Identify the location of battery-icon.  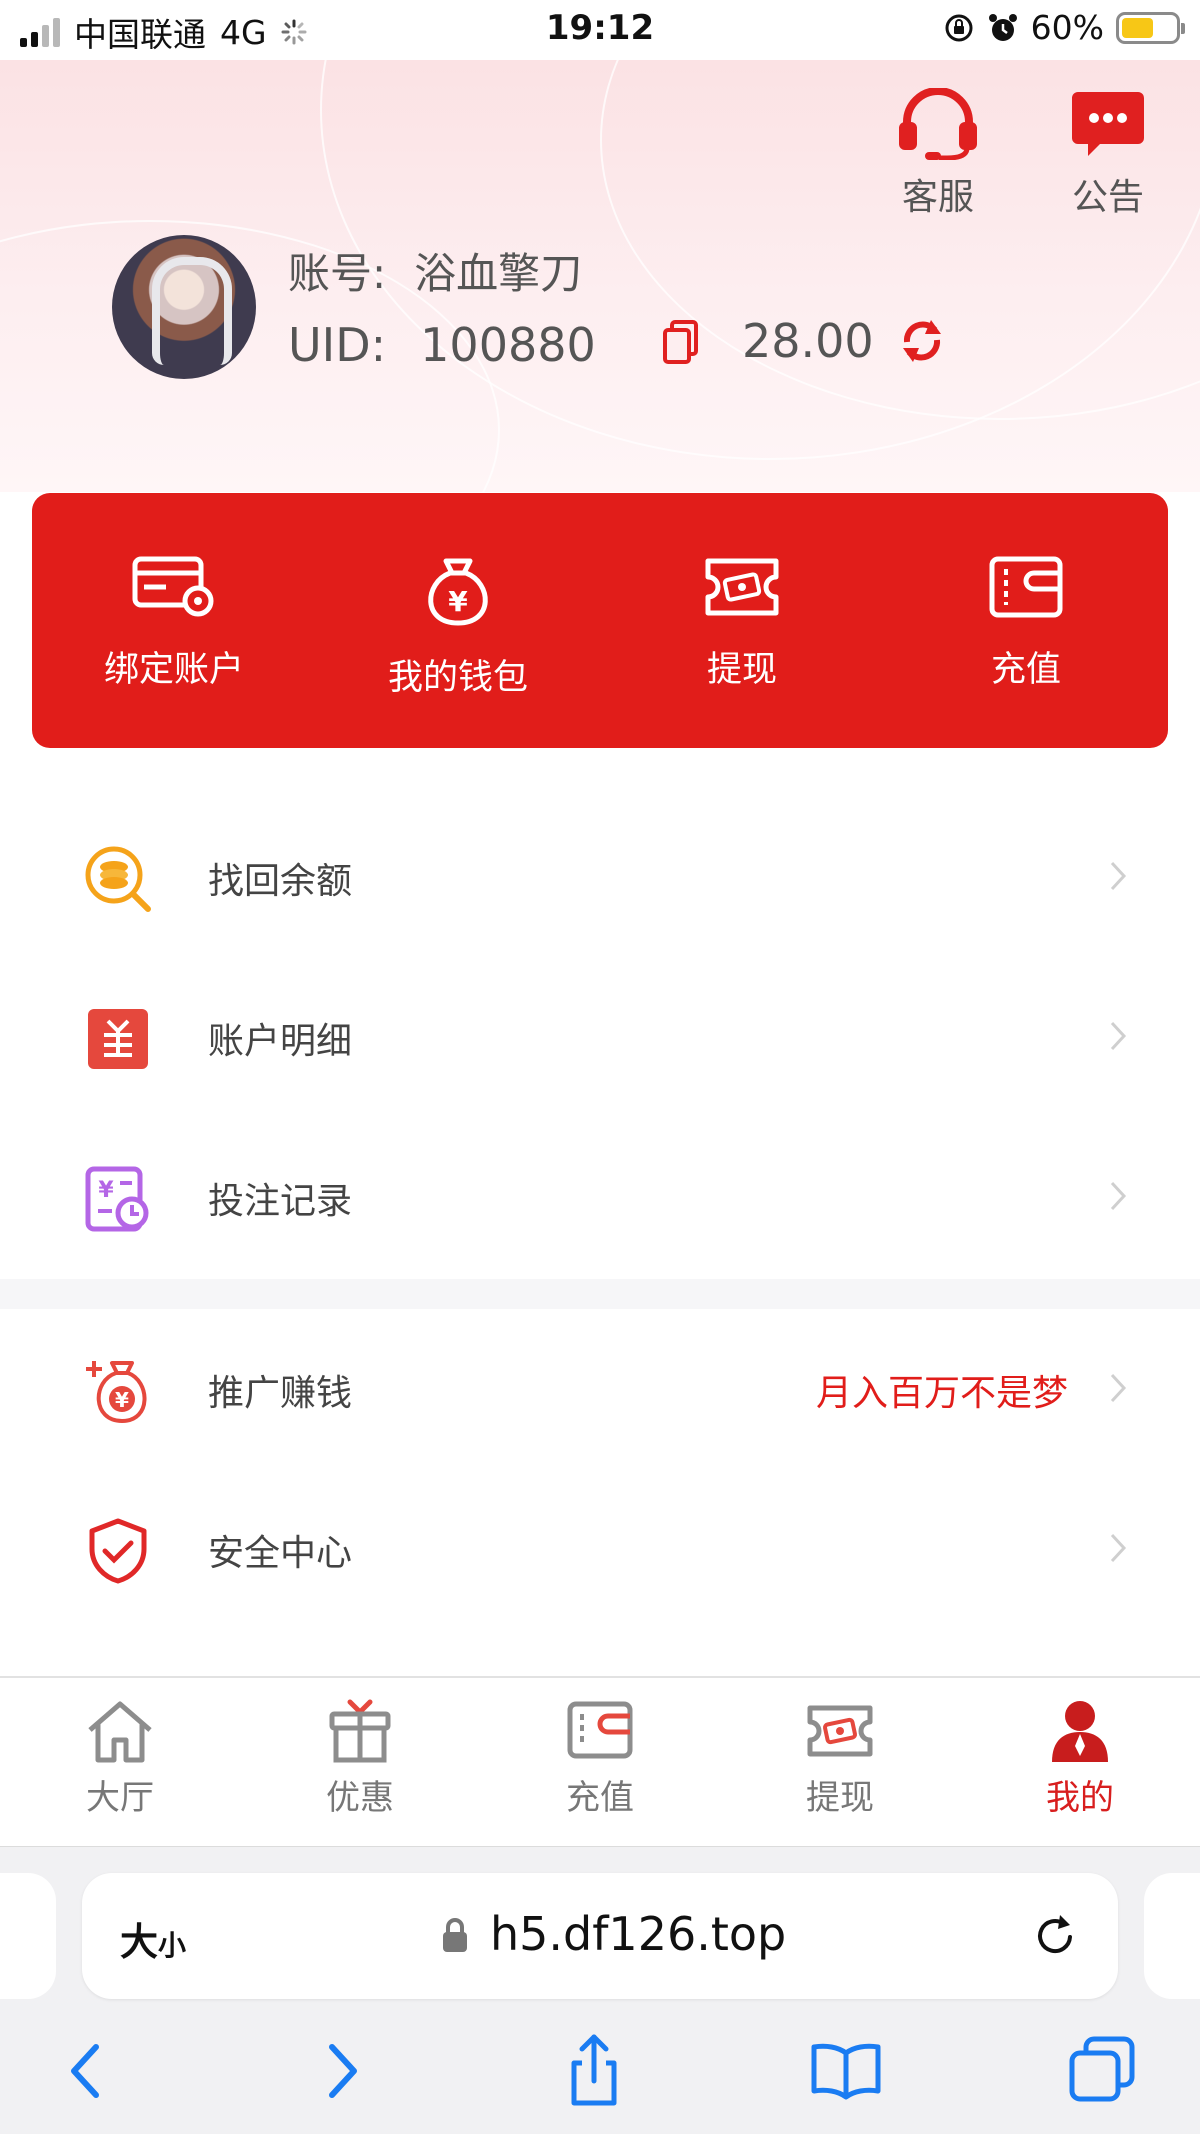
(1150, 27).